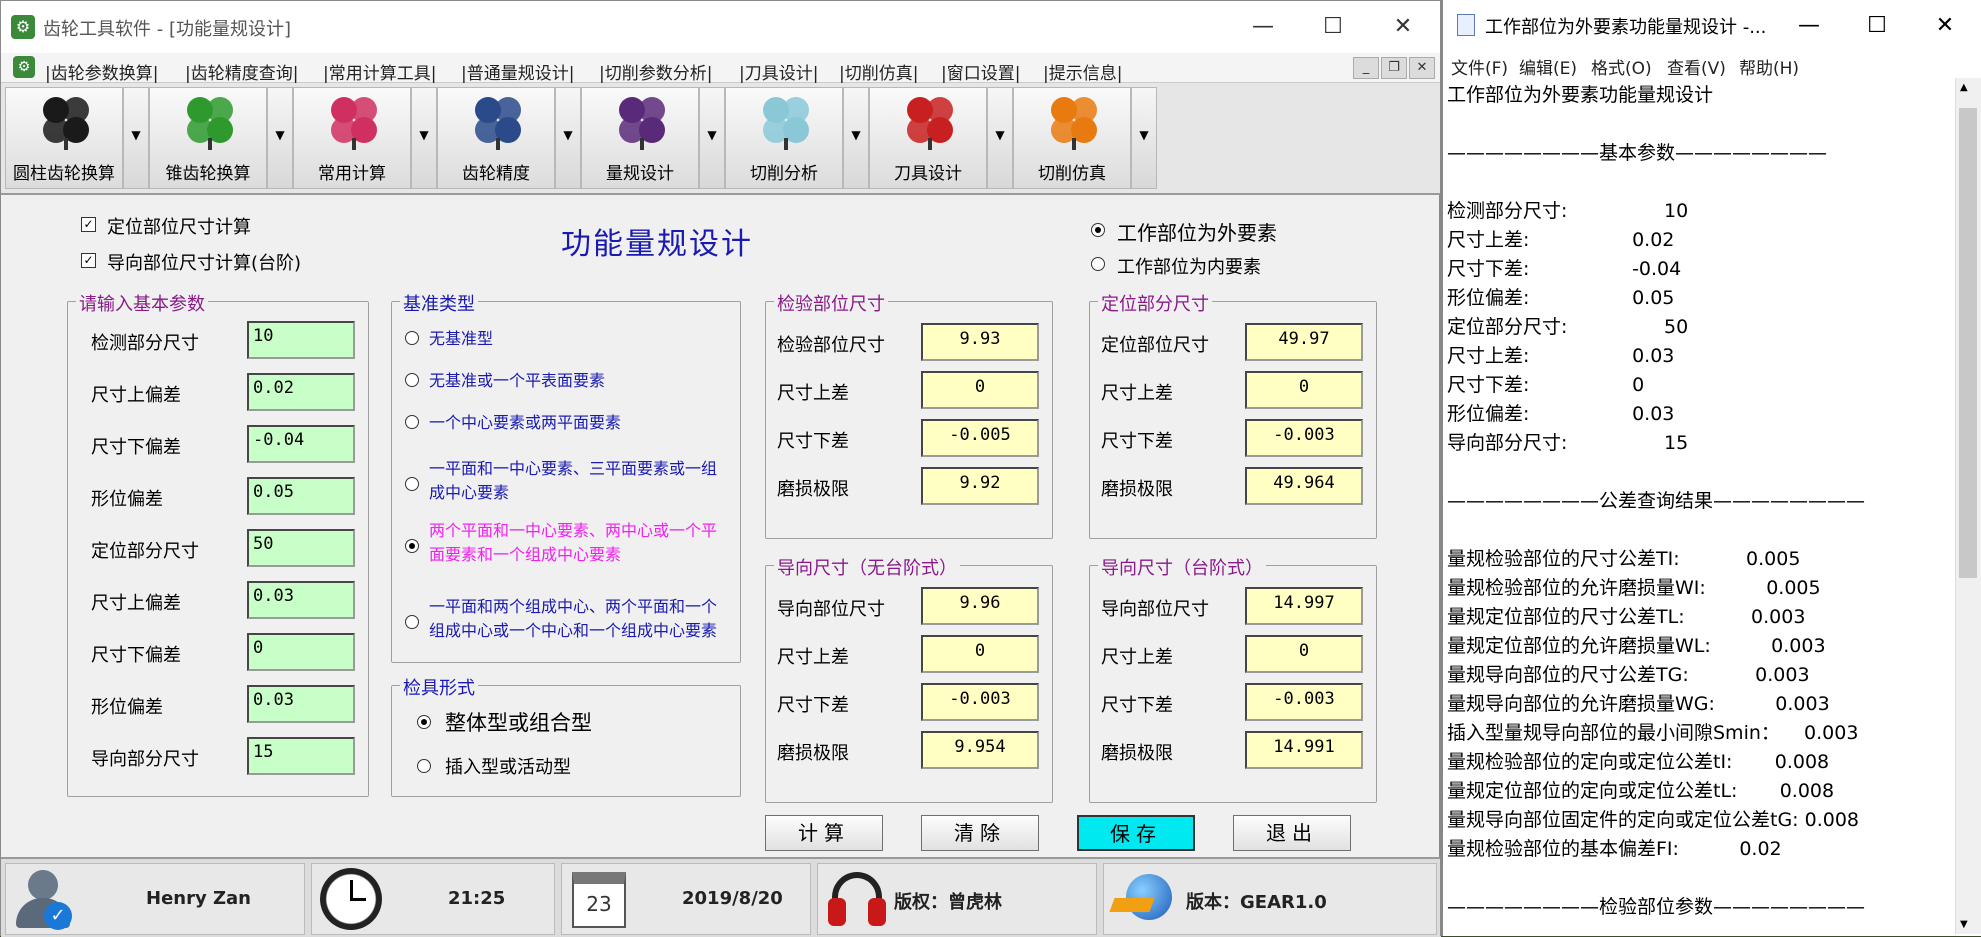  I want to click on group-title: 检验部位尺寸, so click(831, 303).